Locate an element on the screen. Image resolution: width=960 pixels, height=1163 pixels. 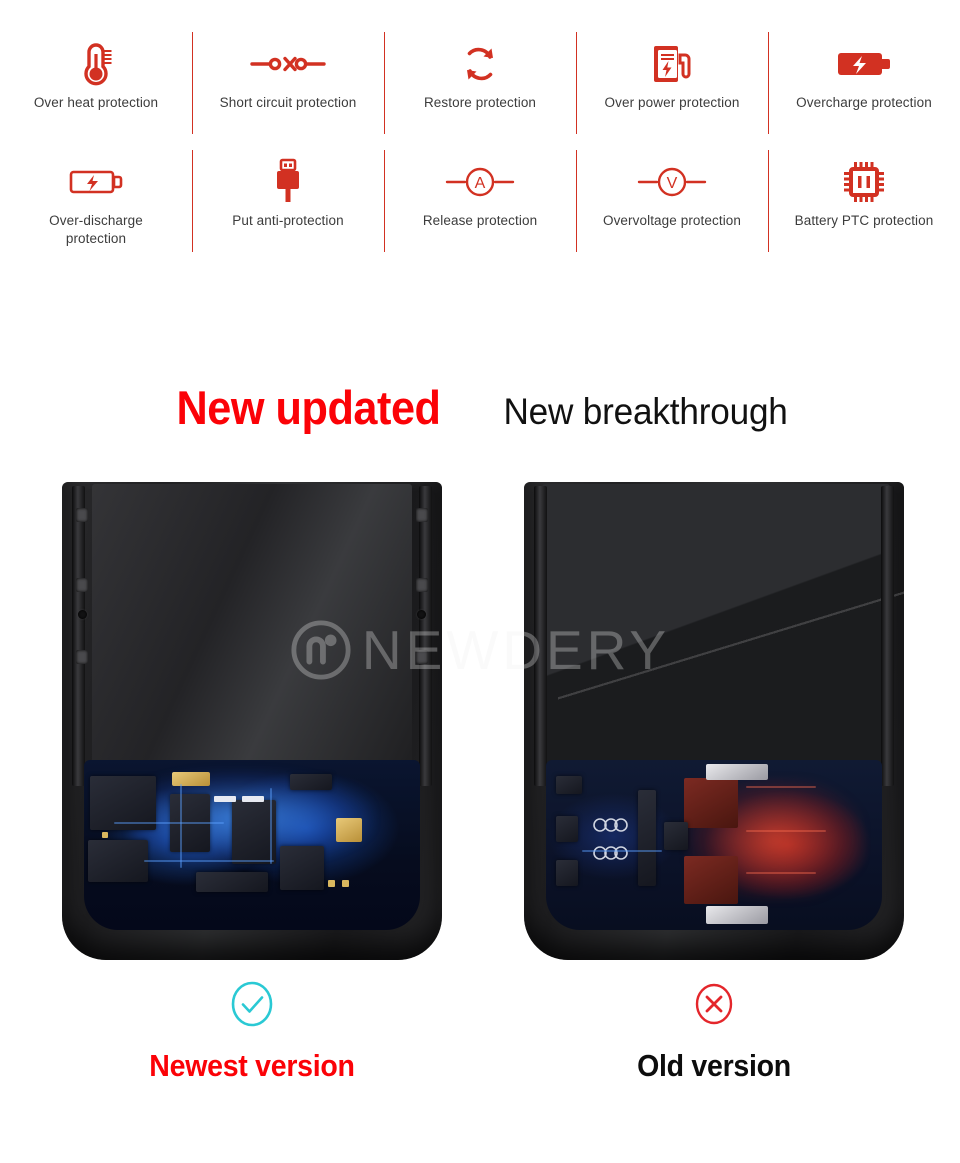
cross-circle-icon is located at coordinates (714, 1004).